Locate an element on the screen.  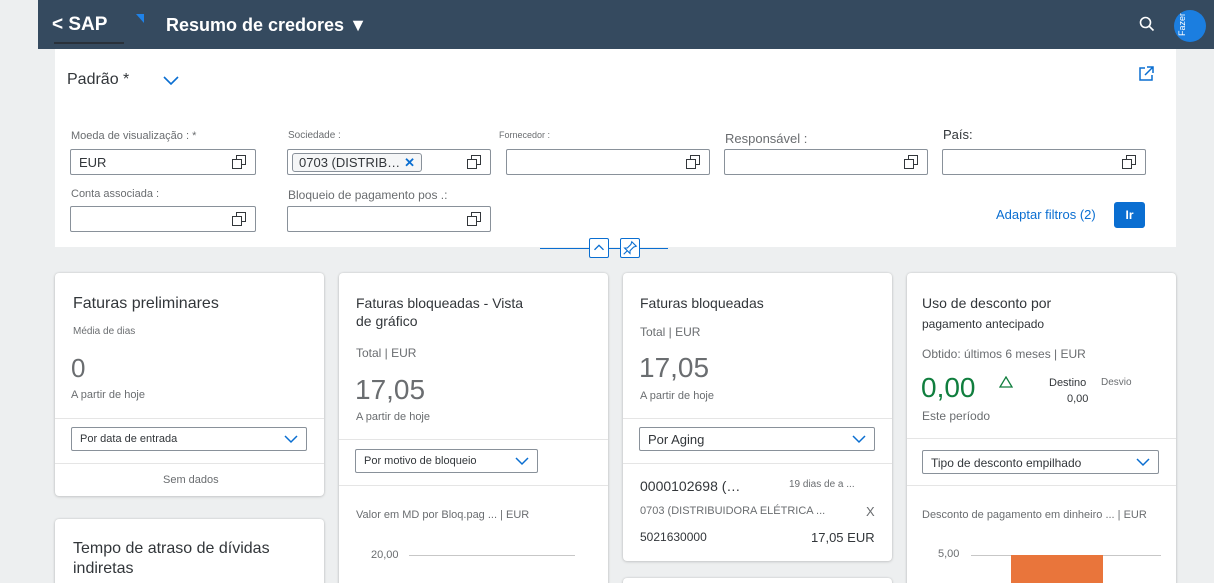
chart-axis-tick: 5,00 is located at coordinates (949, 554).